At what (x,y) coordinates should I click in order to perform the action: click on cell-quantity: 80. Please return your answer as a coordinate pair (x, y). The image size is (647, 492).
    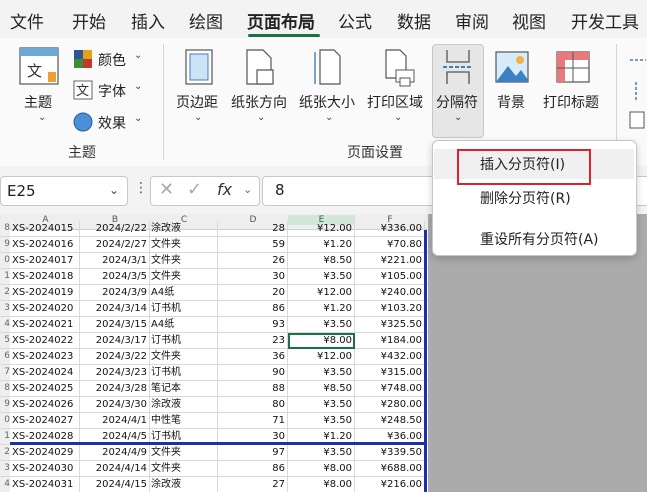
    Looking at the image, I should click on (253, 404).